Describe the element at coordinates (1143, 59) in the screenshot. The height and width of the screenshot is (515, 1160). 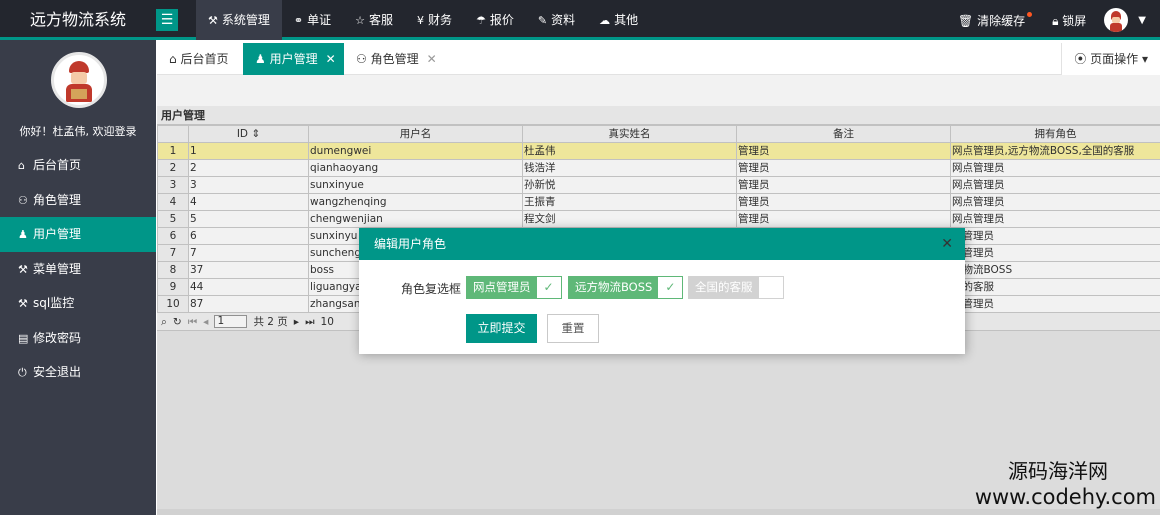
I see `caret-down-icon: ▾` at that location.